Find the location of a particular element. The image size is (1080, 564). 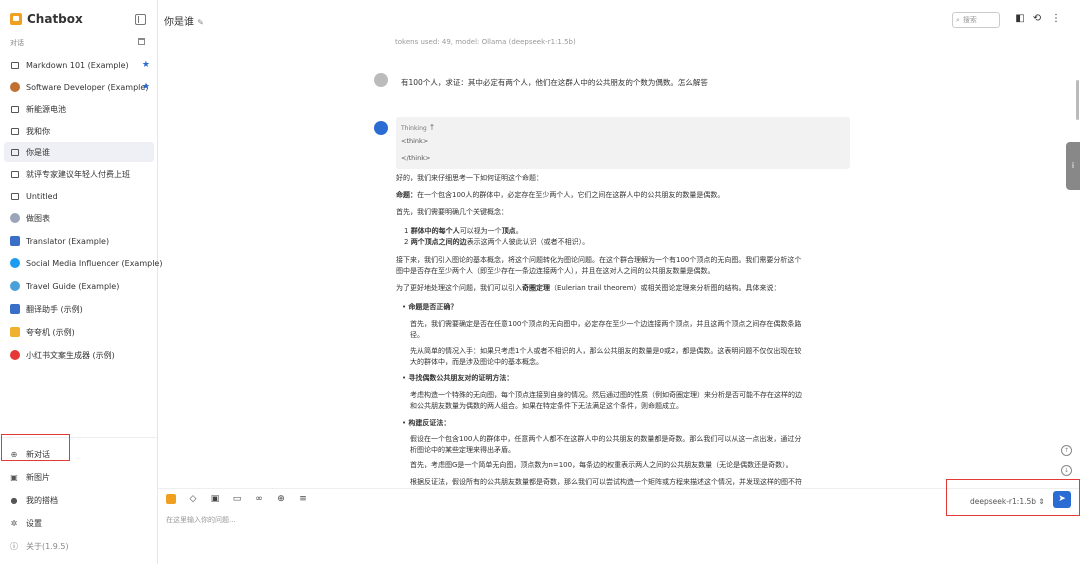

settings-button: ✲ 设置 is located at coordinates (26, 523).